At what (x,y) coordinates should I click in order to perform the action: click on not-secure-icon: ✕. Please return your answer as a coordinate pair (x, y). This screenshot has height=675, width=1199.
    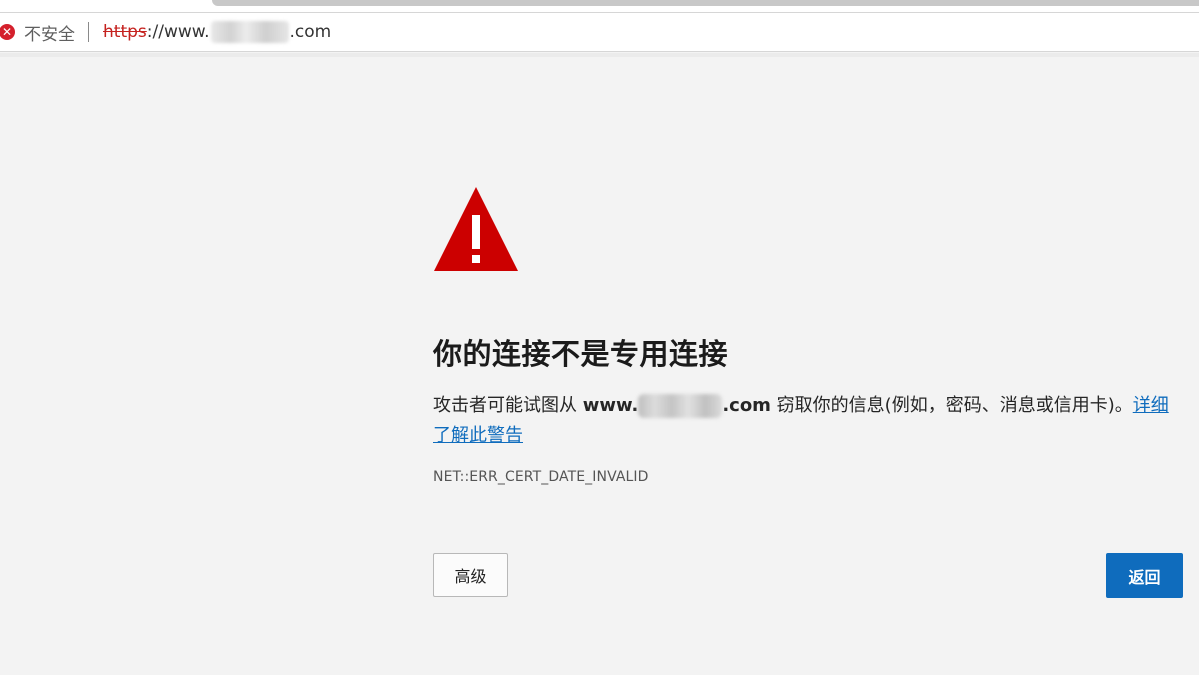
    Looking at the image, I should click on (7, 32).